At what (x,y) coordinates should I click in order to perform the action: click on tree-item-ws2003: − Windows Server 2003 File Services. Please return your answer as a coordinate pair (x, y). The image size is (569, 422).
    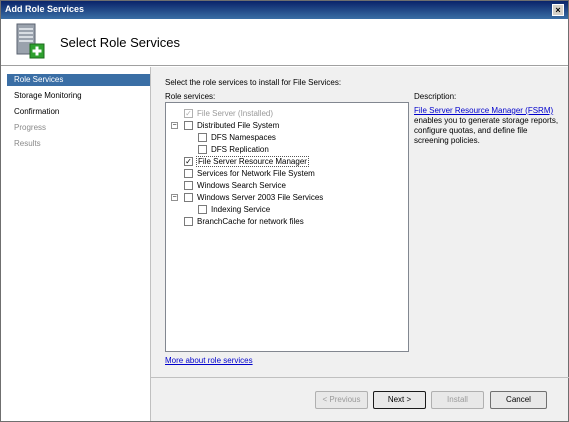
    Looking at the image, I should click on (286, 198).